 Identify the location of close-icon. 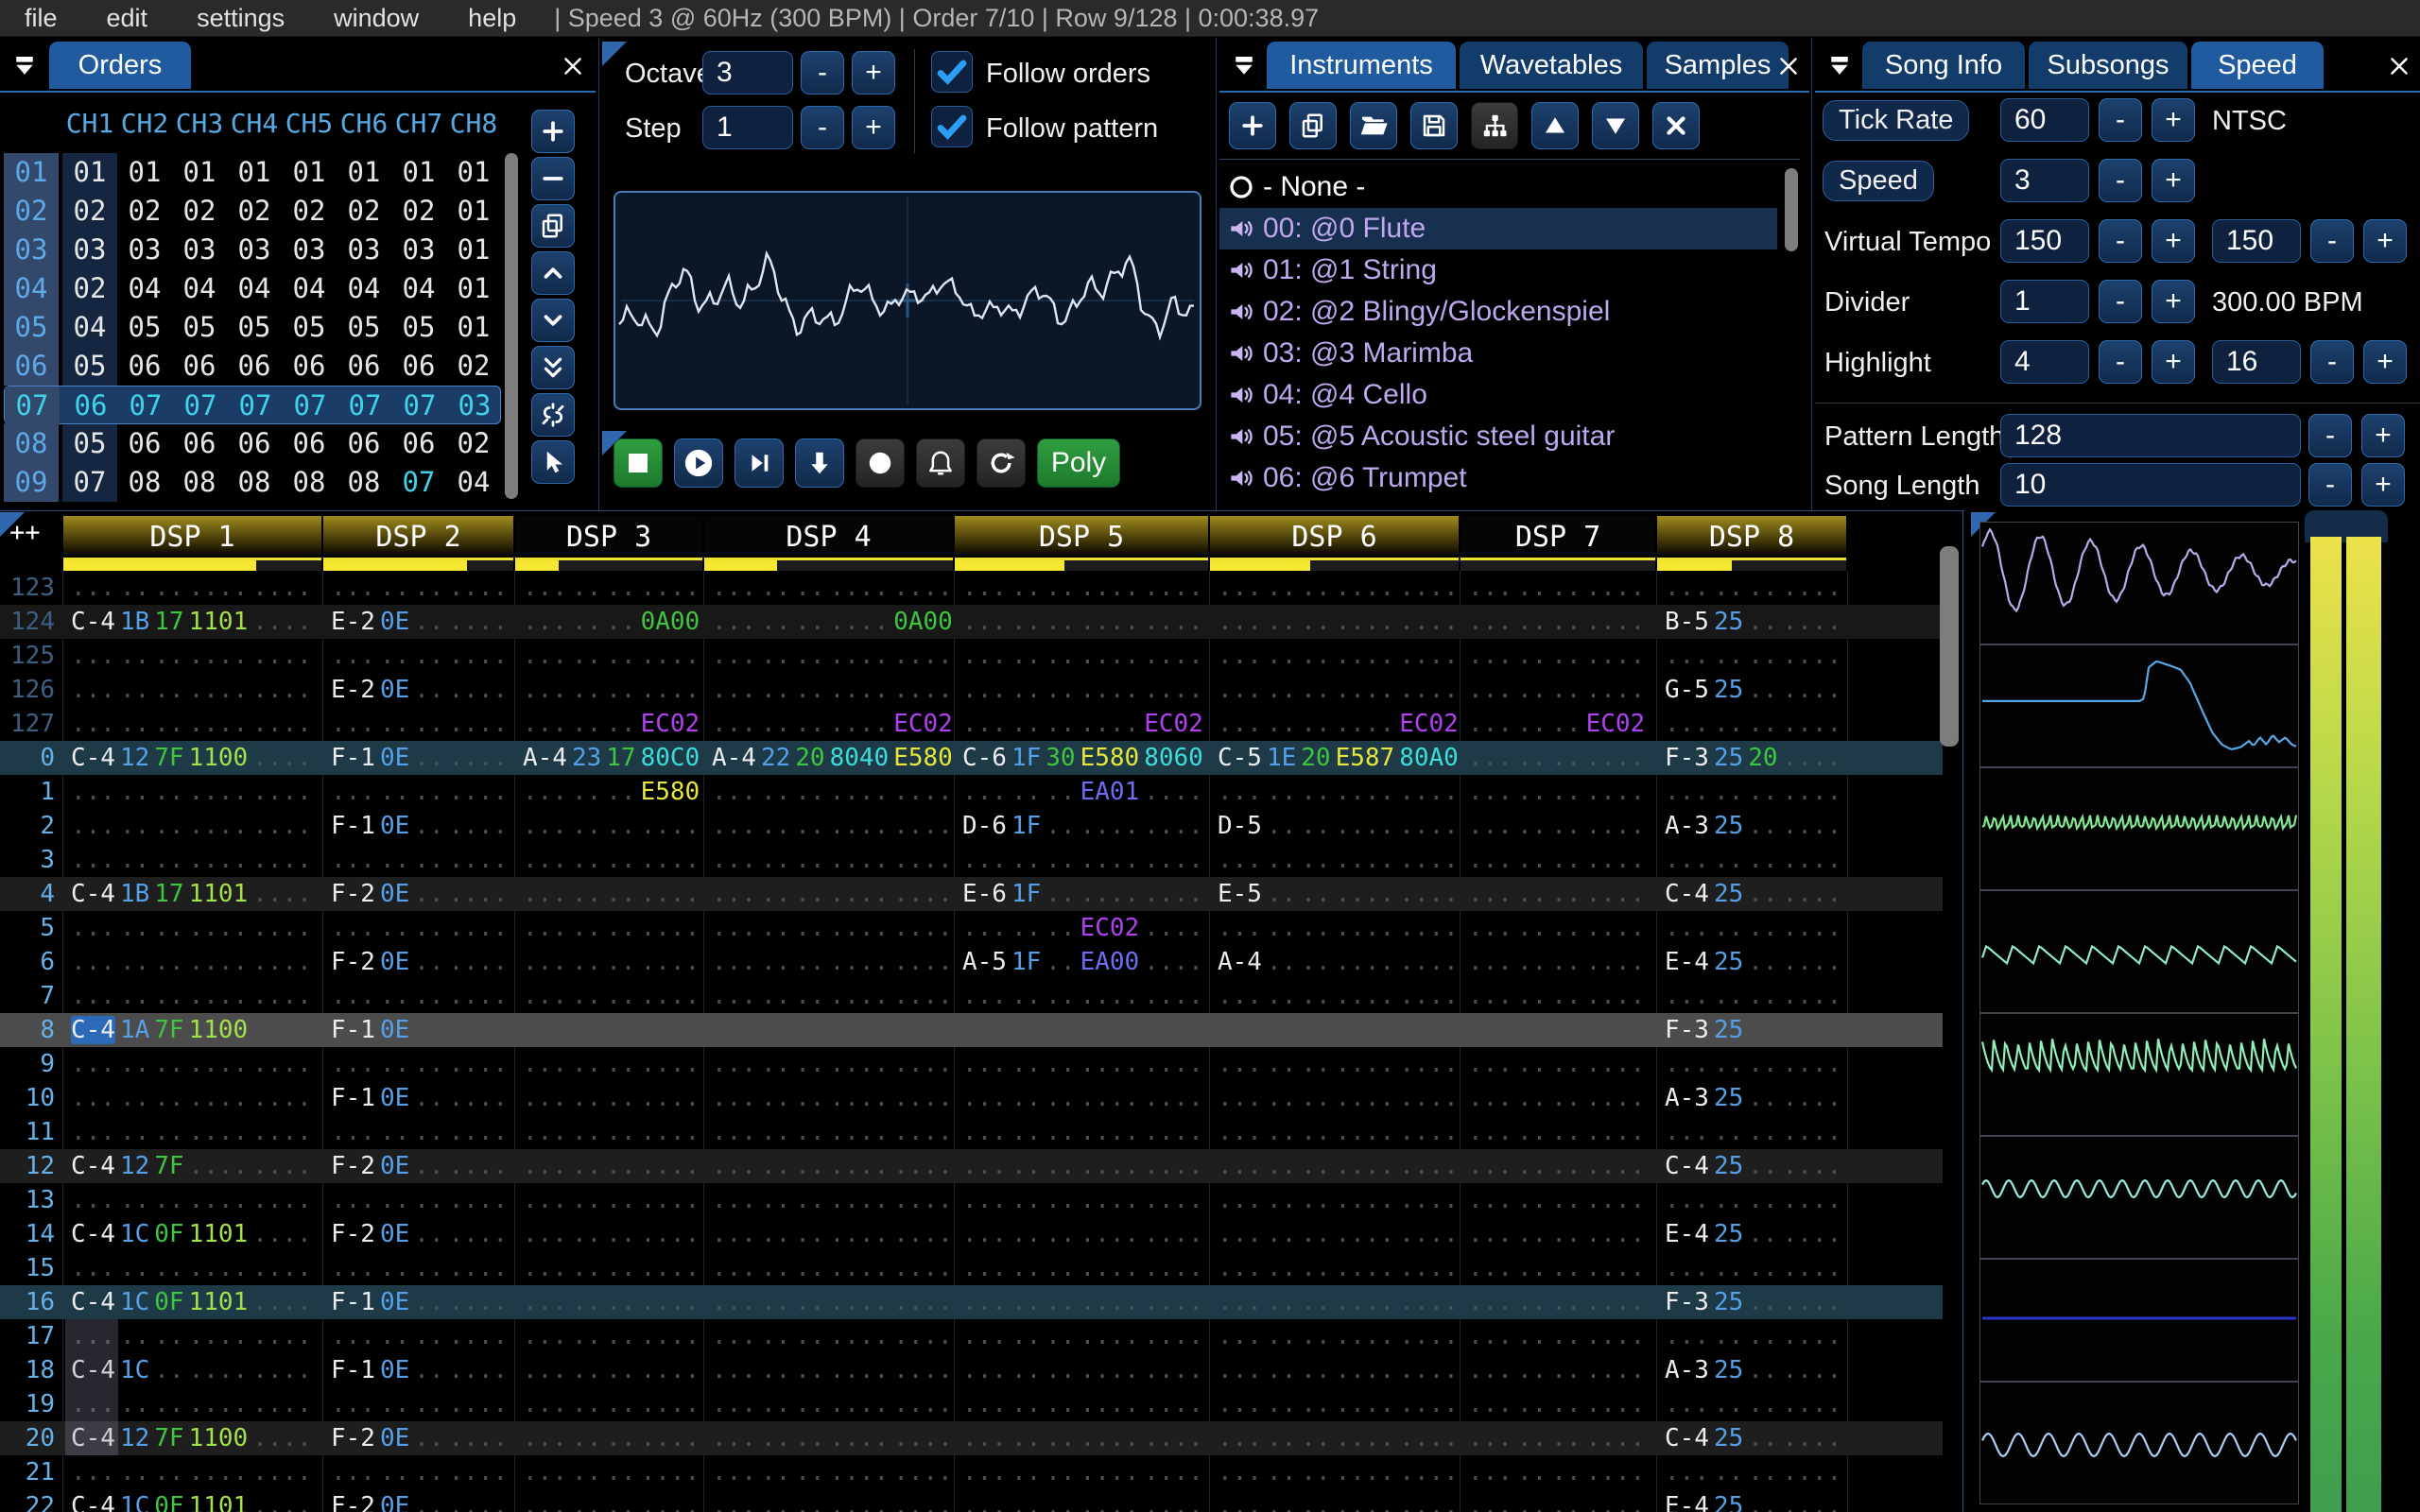
(1789, 66).